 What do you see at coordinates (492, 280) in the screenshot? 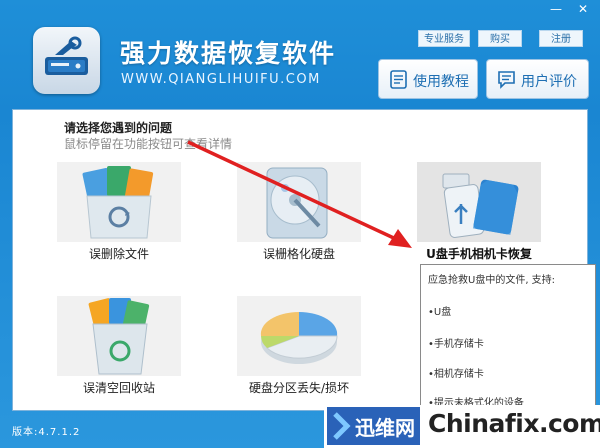
I see `tooltip-title: 应急抢救U盘中的文件, 支持:` at bounding box center [492, 280].